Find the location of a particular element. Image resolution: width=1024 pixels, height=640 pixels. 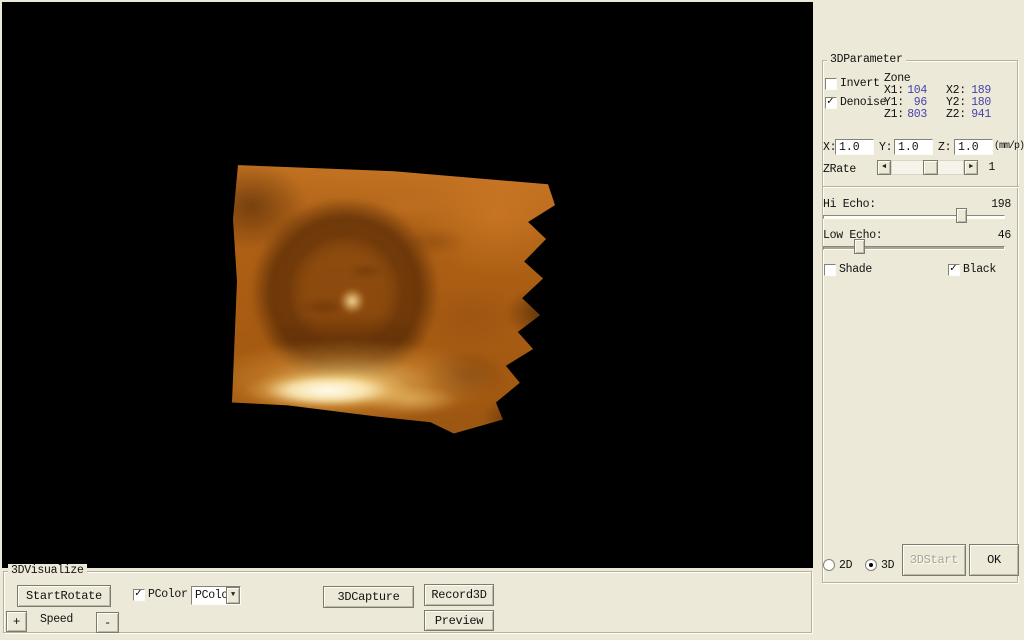

zrate-scrollbar-thumb is located at coordinates (930, 167).